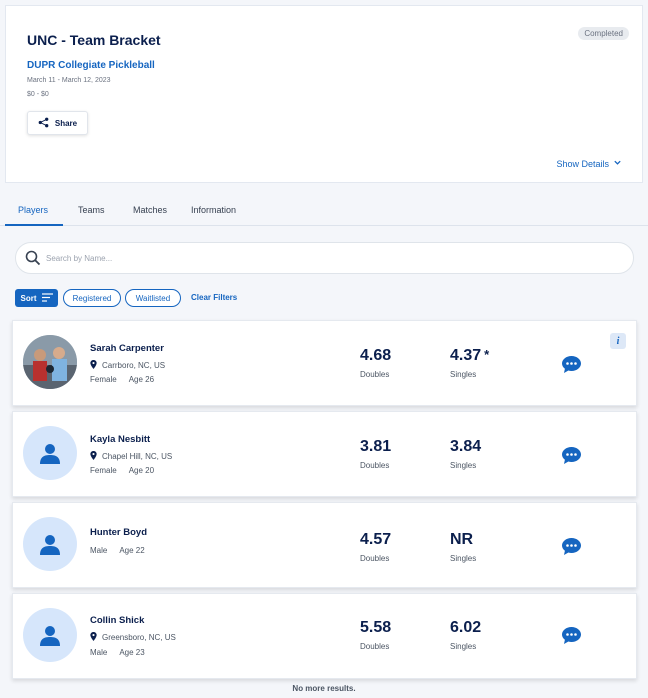 The image size is (648, 698). What do you see at coordinates (582, 163) in the screenshot?
I see `show-details-label: Show Details` at bounding box center [582, 163].